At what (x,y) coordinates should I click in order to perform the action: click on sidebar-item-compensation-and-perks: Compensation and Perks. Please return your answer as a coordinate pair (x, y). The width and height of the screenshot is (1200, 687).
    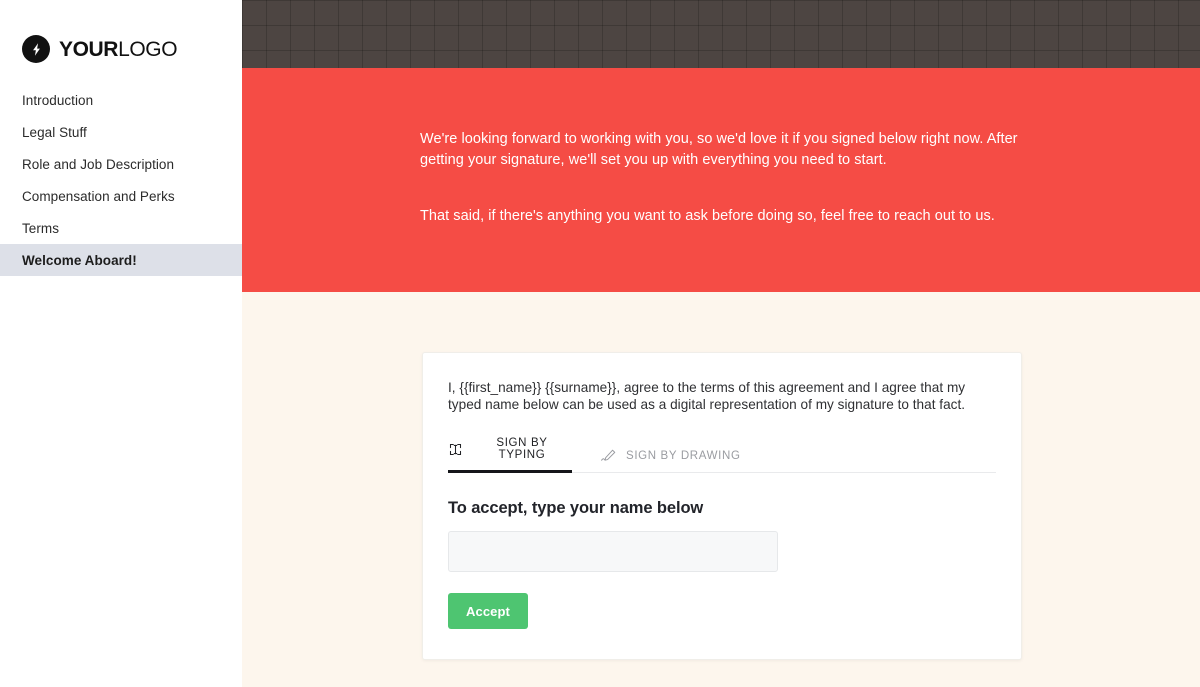
    Looking at the image, I should click on (121, 196).